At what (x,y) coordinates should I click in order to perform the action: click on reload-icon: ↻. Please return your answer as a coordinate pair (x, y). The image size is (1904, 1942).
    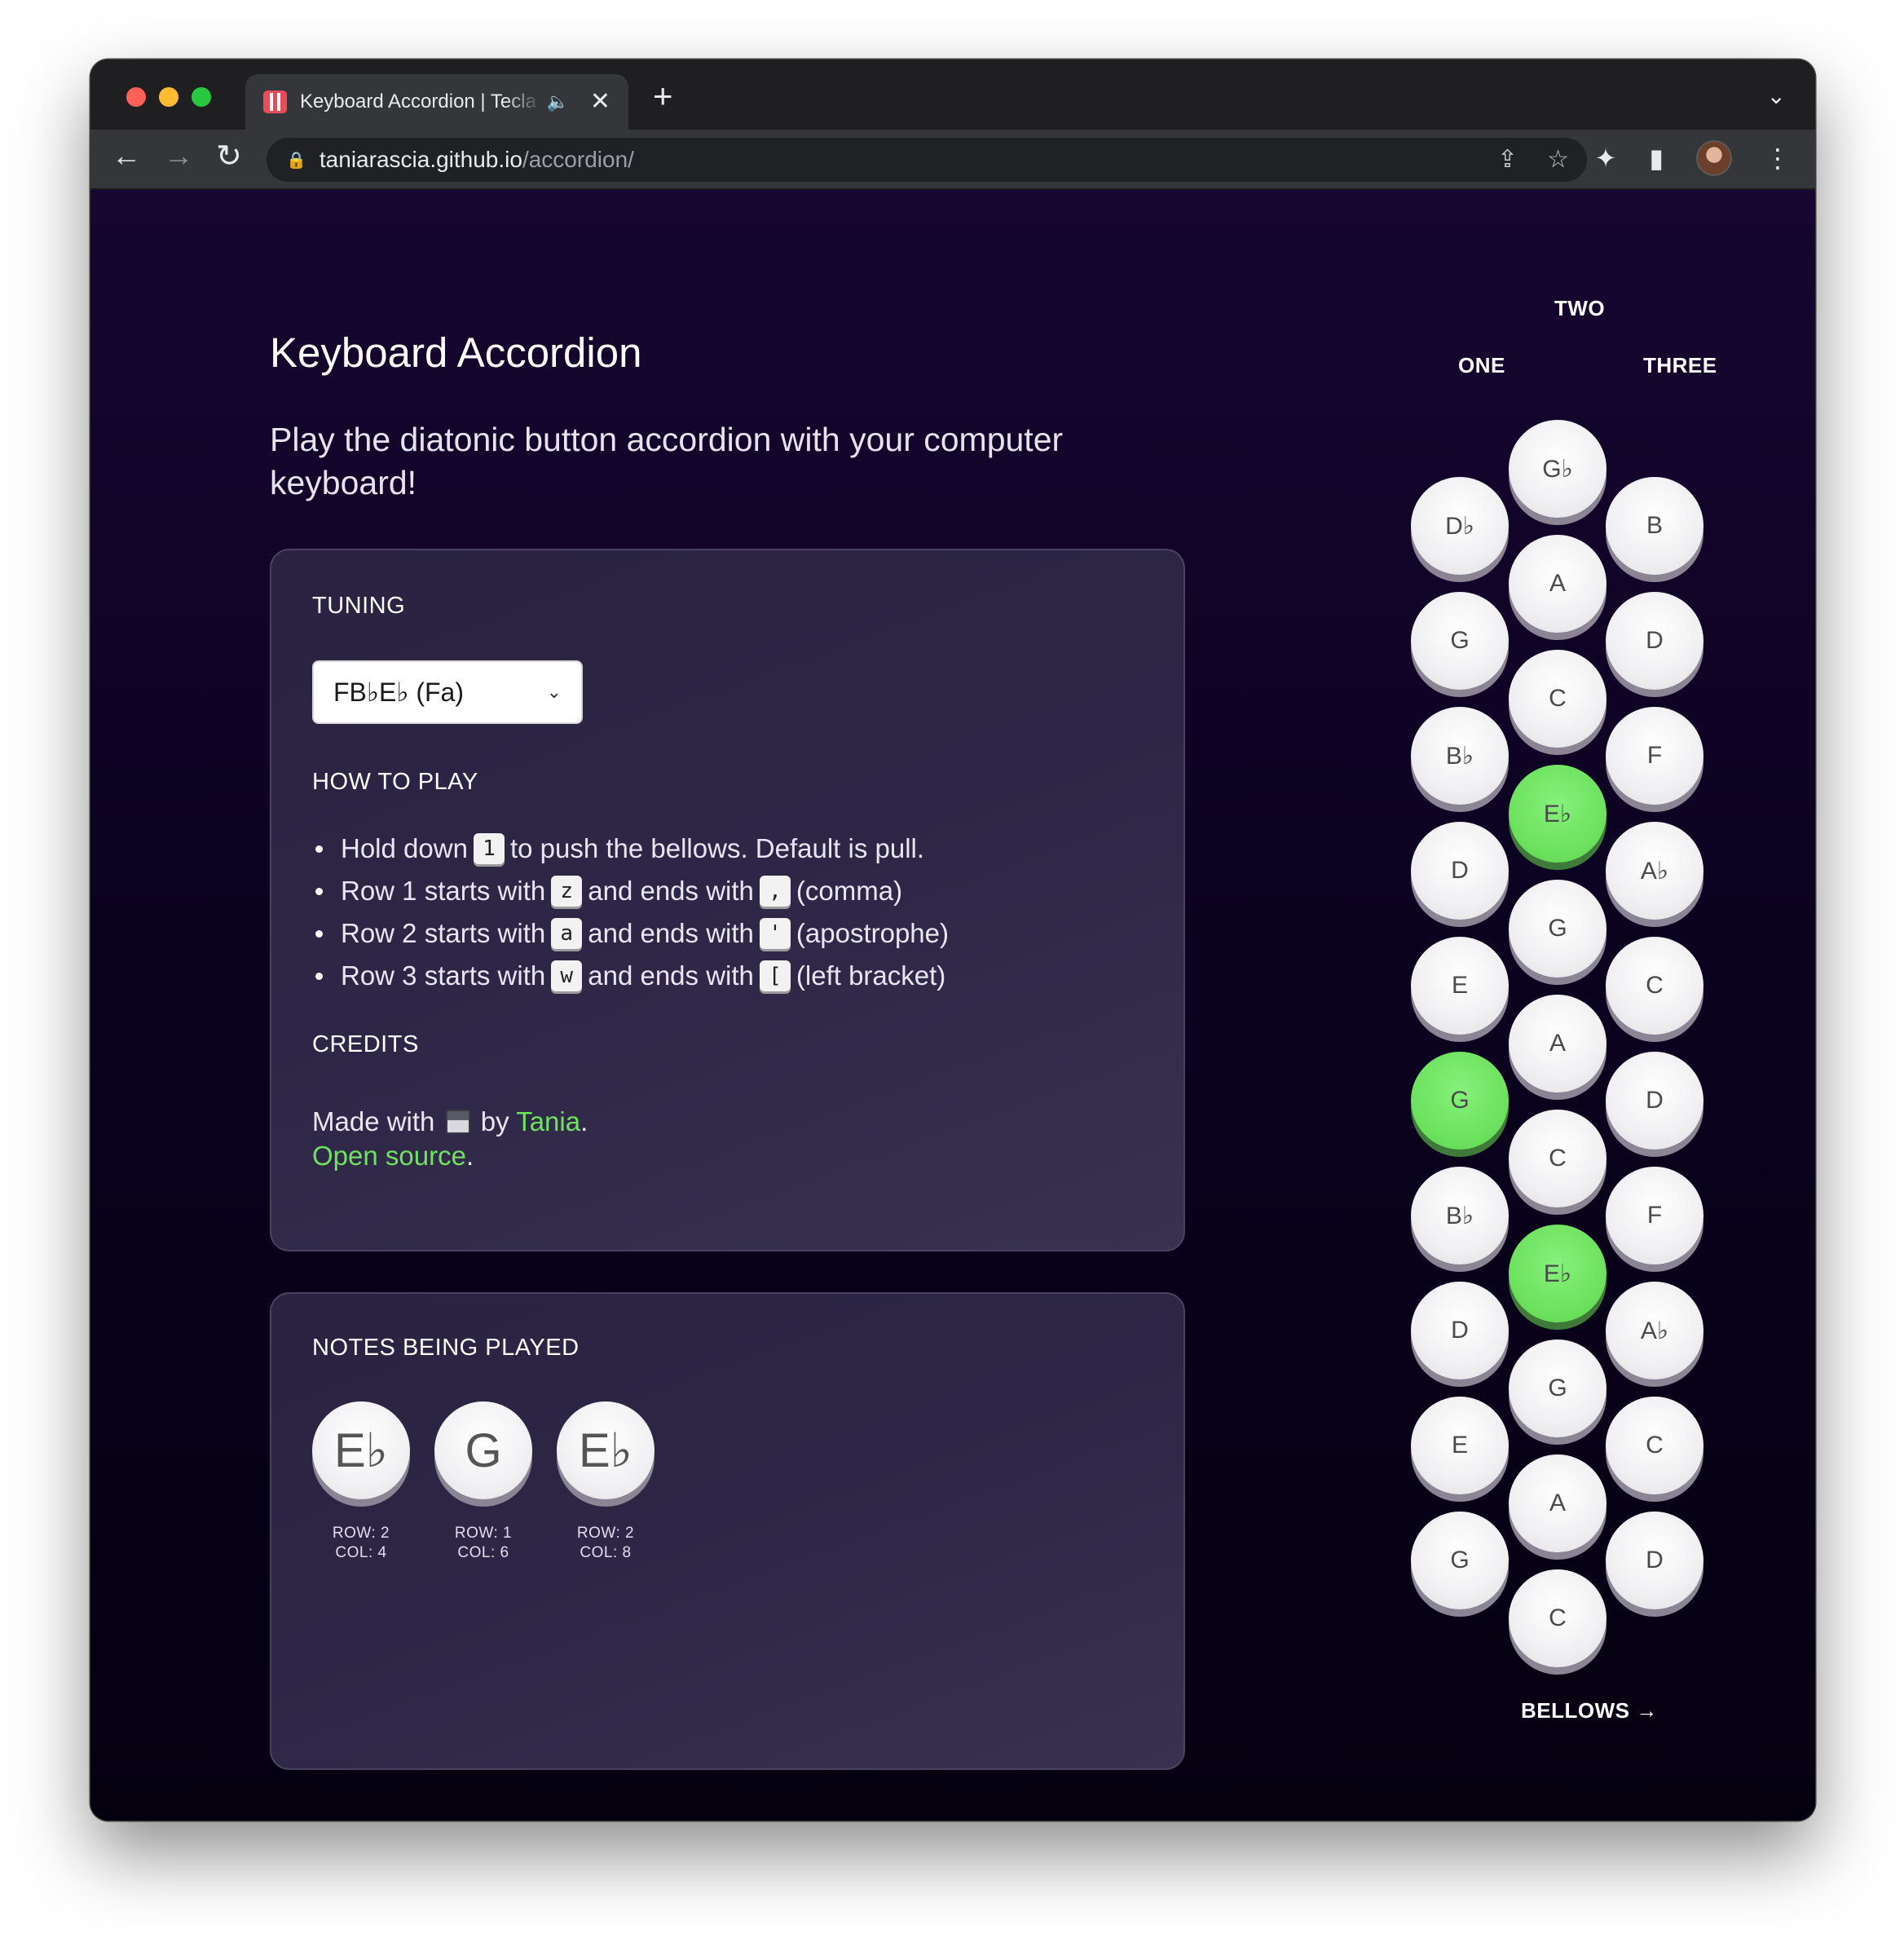
    Looking at the image, I should click on (229, 156).